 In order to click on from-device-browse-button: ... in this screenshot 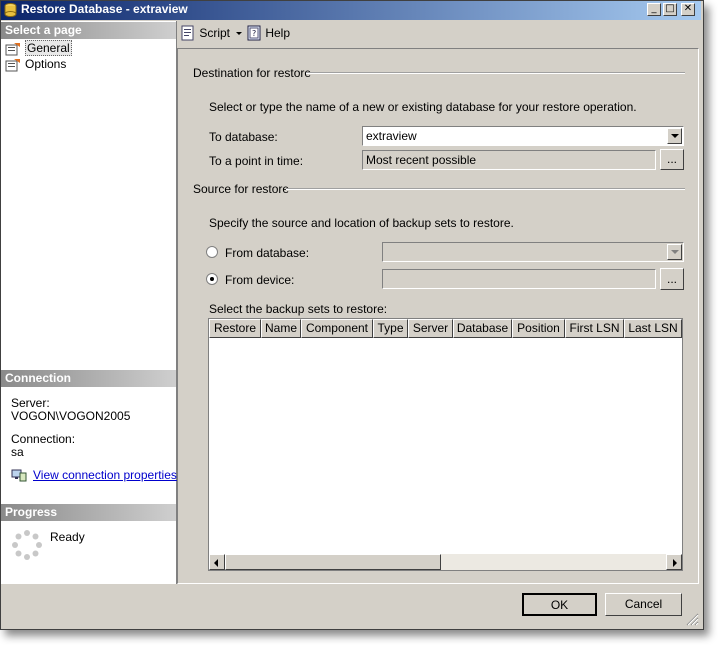, I will do `click(672, 279)`.